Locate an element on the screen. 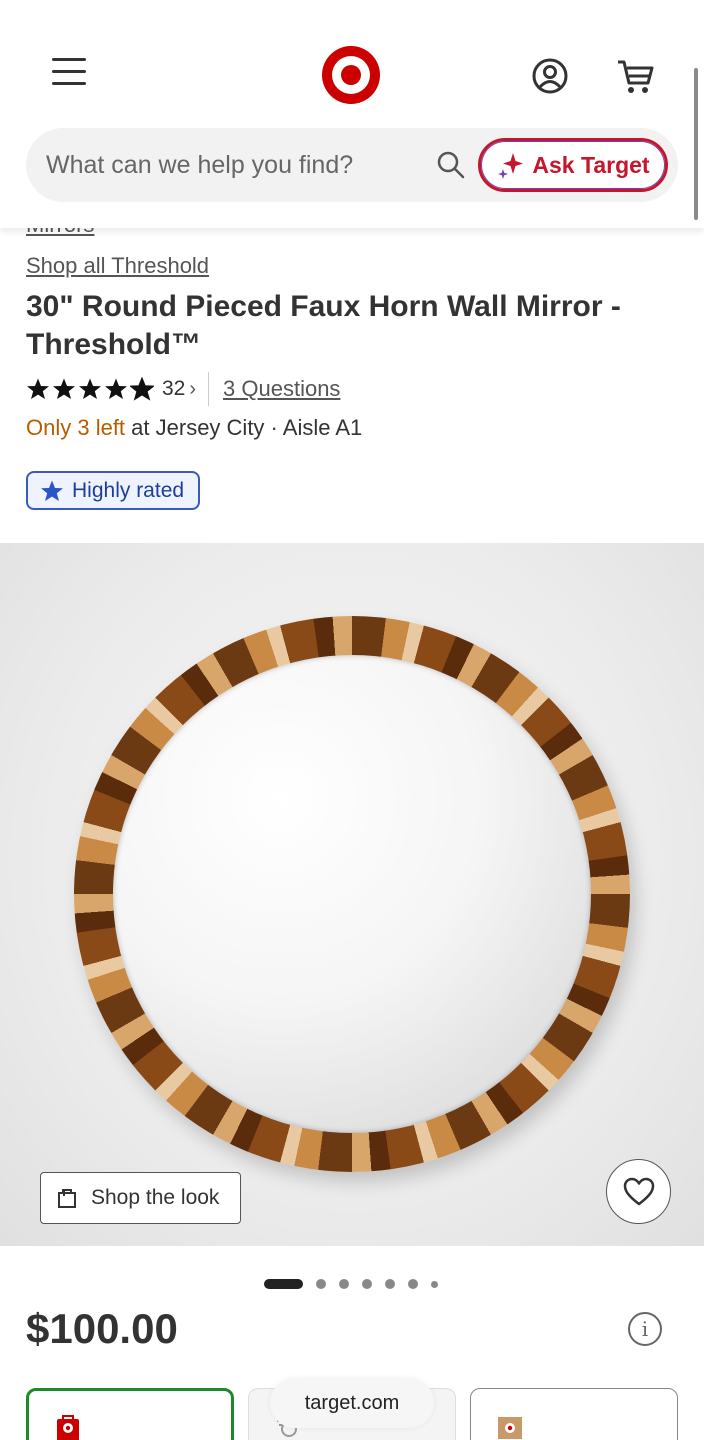  rating-stars is located at coordinates (90, 389).